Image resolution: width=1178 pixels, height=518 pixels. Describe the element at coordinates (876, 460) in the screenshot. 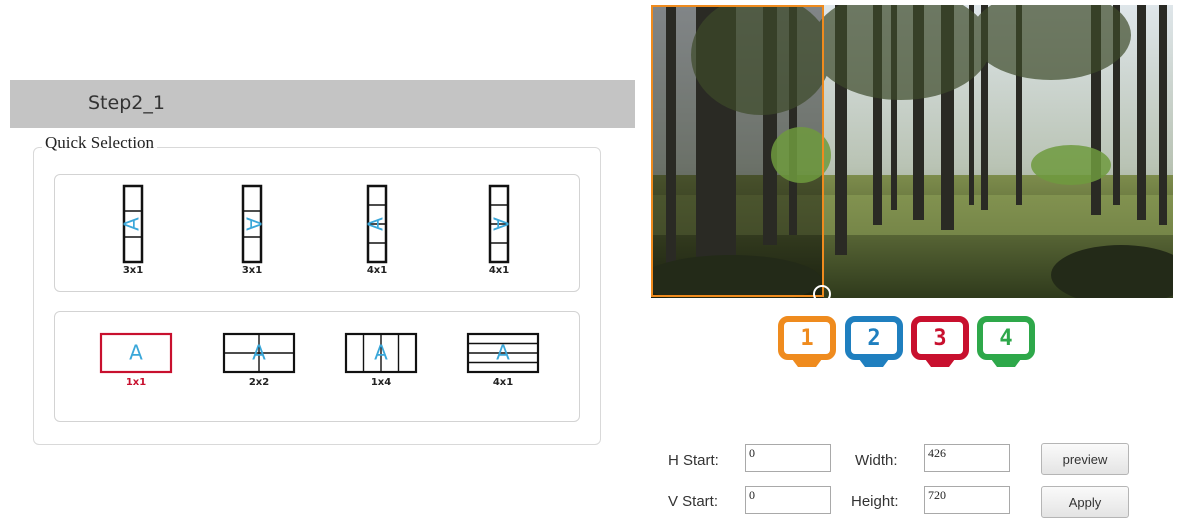

I see `width-label: Width:` at that location.